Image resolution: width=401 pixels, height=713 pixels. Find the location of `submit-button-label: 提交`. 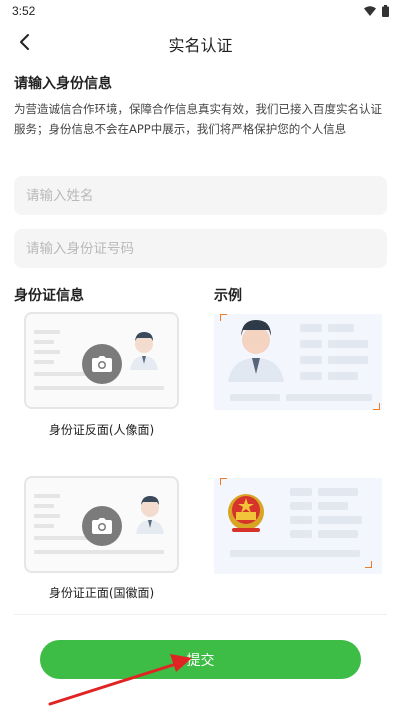

submit-button-label: 提交 is located at coordinates (200, 660).